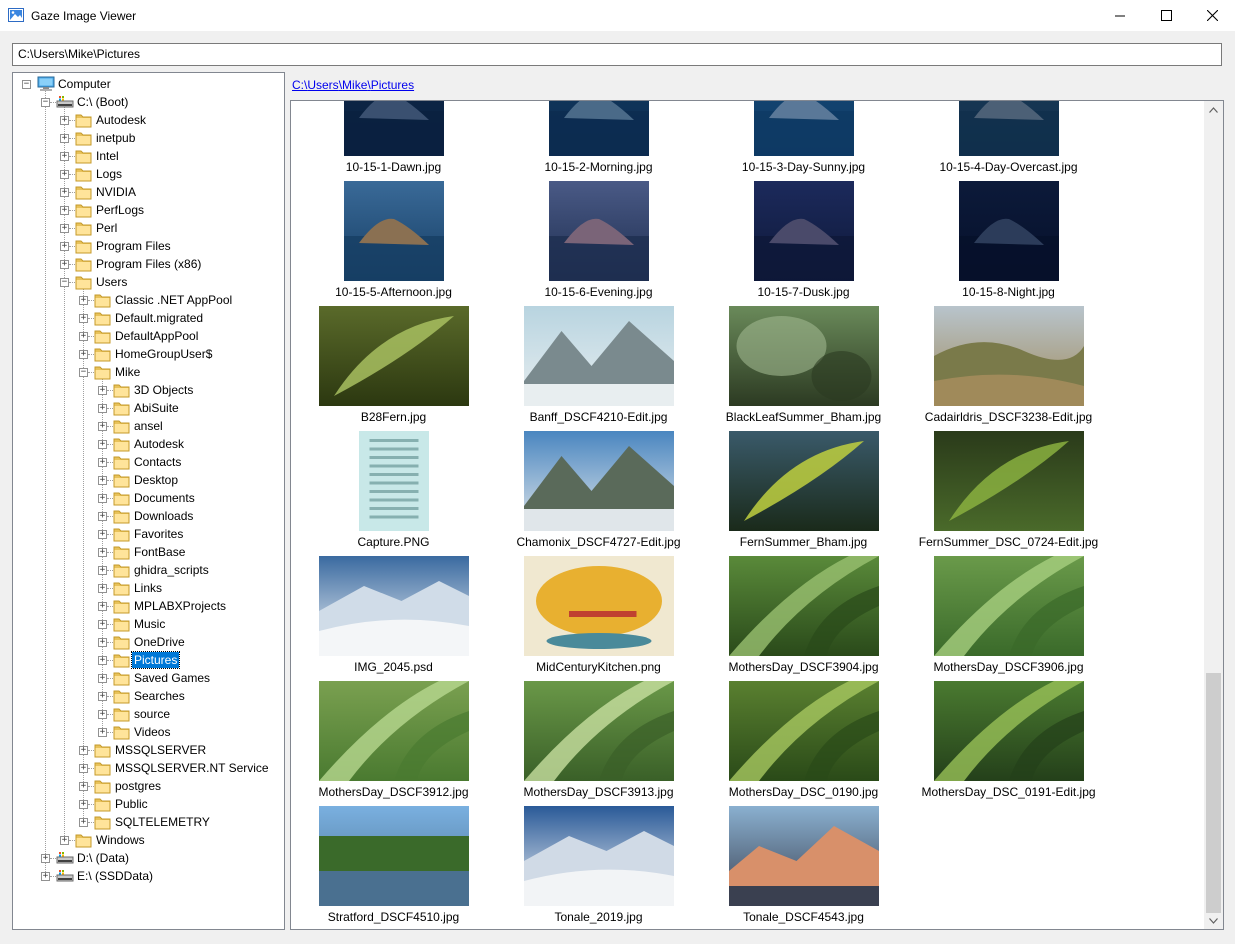 The height and width of the screenshot is (944, 1235). I want to click on tree-item: + D:\ (Data), so click(148, 858).